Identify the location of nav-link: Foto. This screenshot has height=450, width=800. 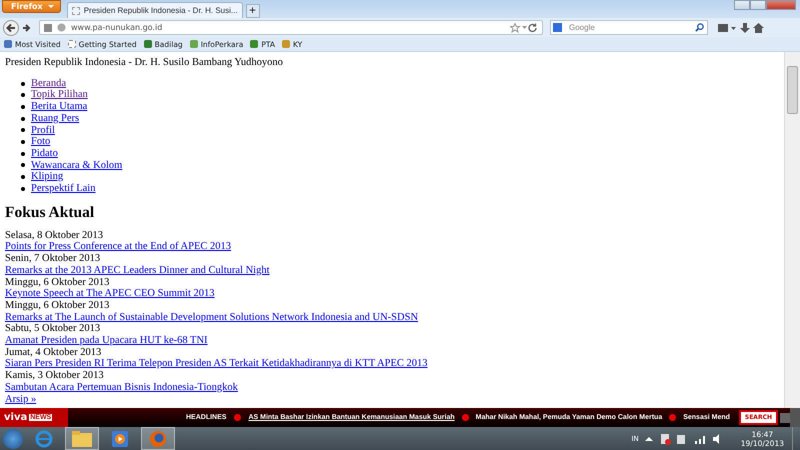
(40, 142).